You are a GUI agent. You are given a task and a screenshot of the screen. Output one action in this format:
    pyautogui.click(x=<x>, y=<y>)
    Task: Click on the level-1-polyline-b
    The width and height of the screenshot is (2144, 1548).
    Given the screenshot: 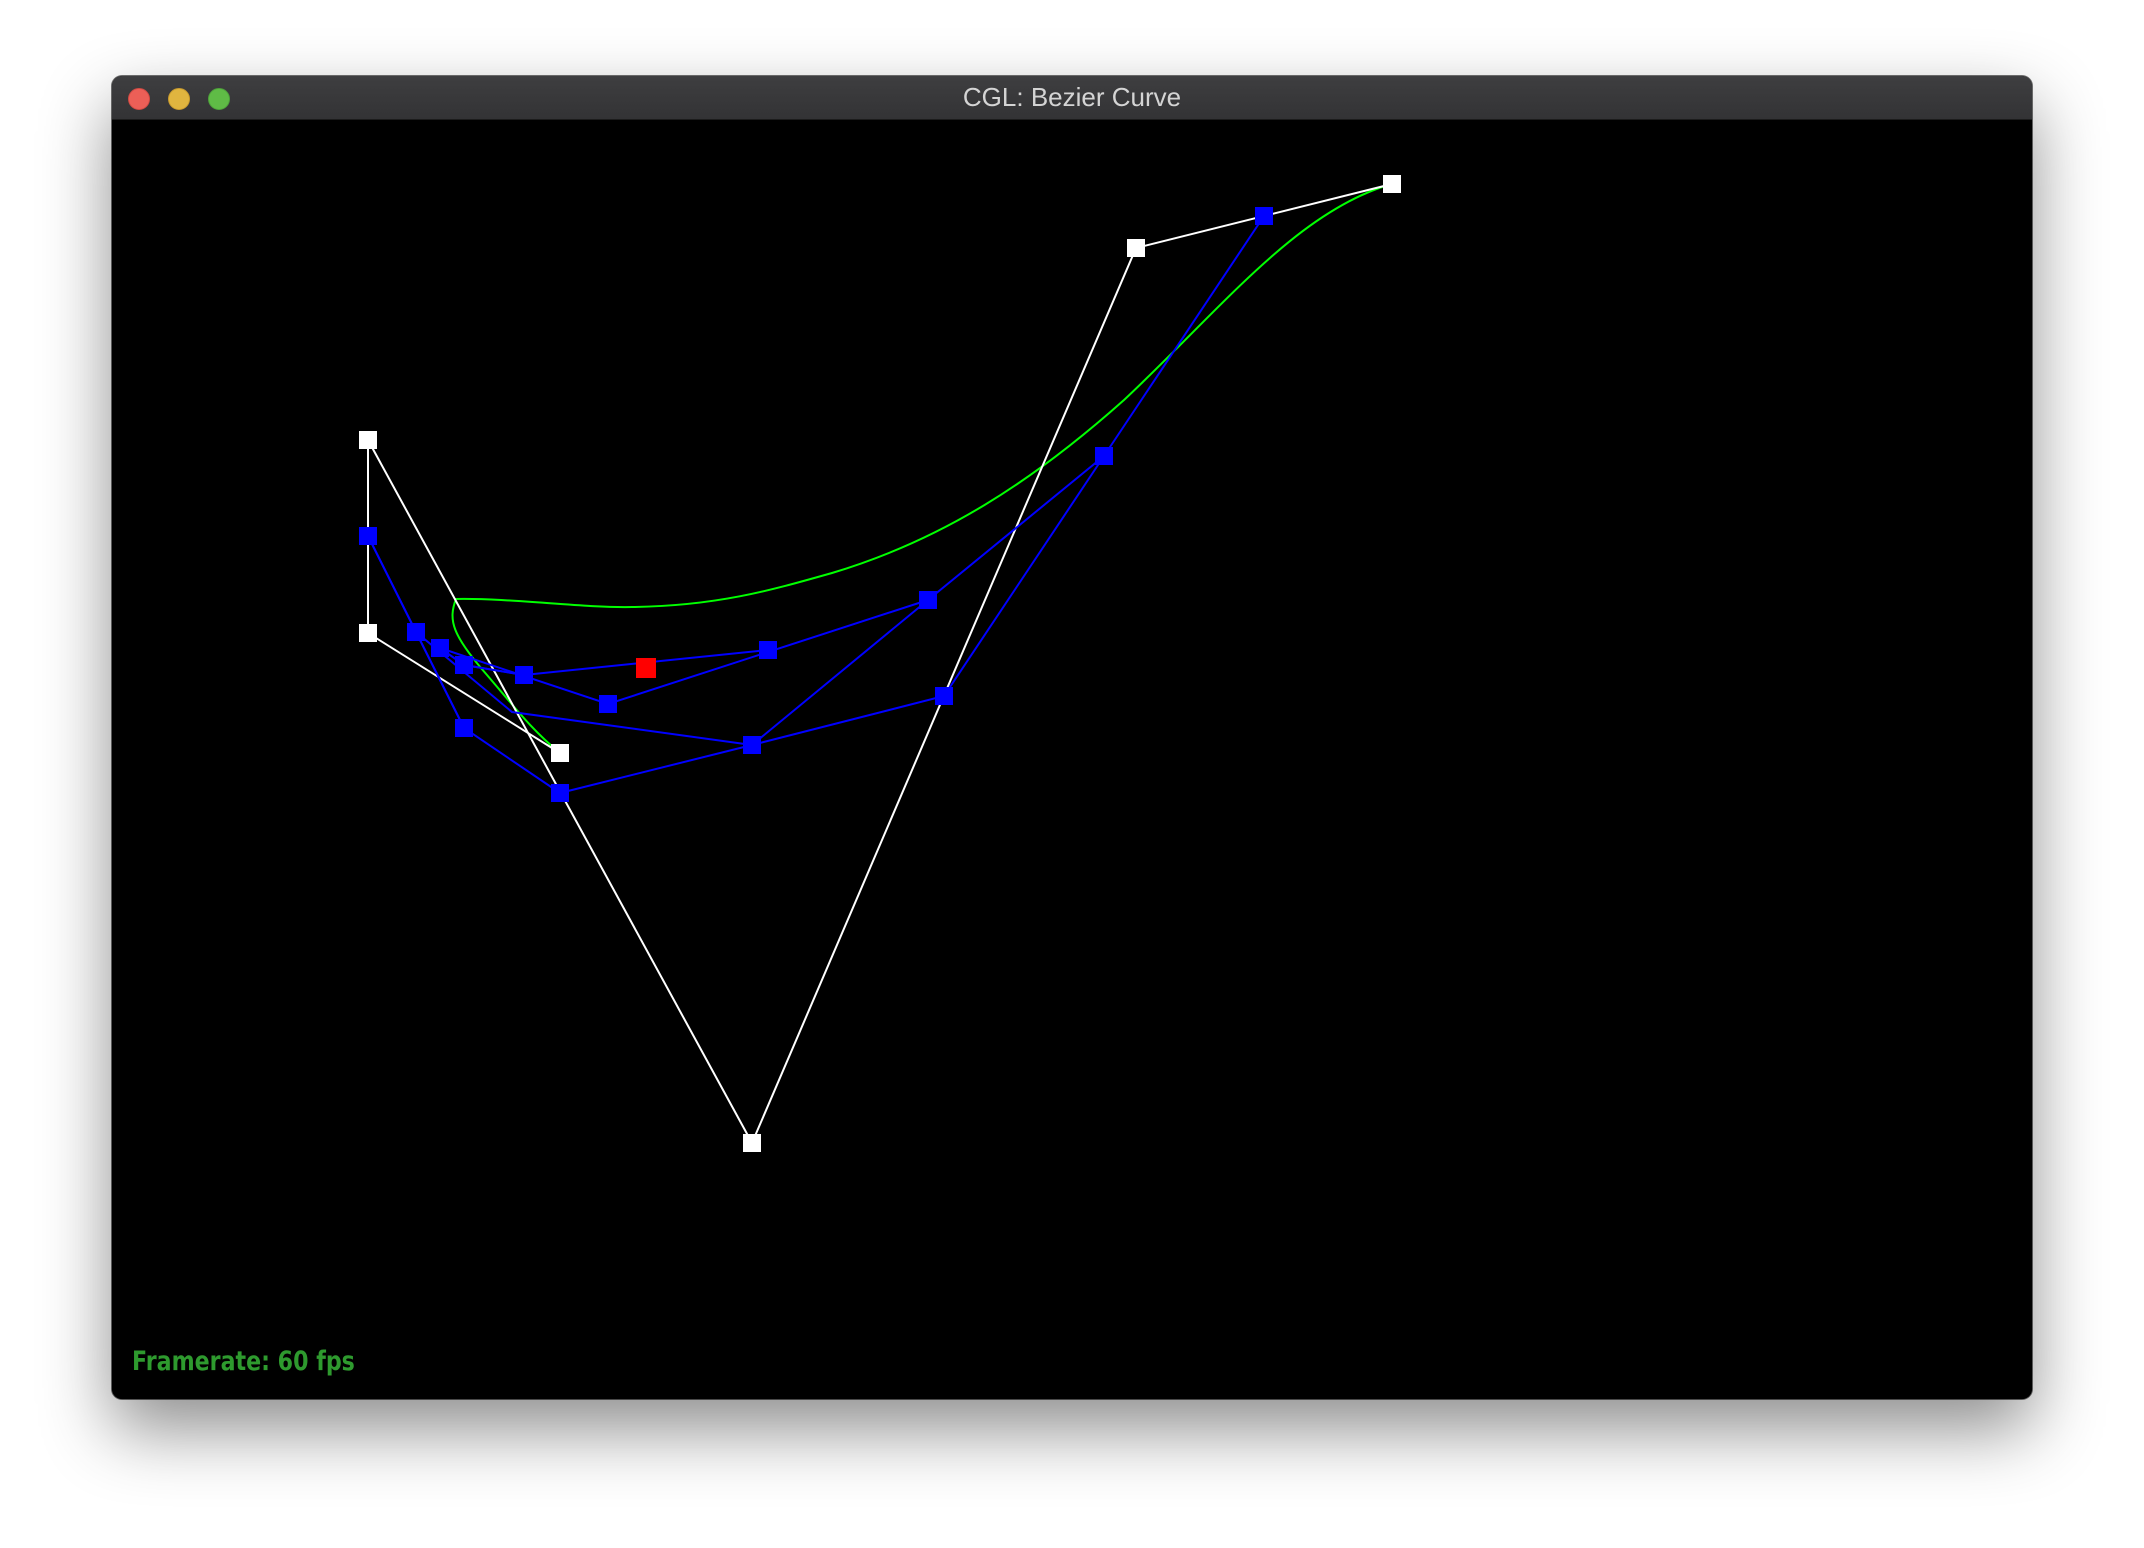 What is the action you would take?
    pyautogui.click(x=912, y=504)
    